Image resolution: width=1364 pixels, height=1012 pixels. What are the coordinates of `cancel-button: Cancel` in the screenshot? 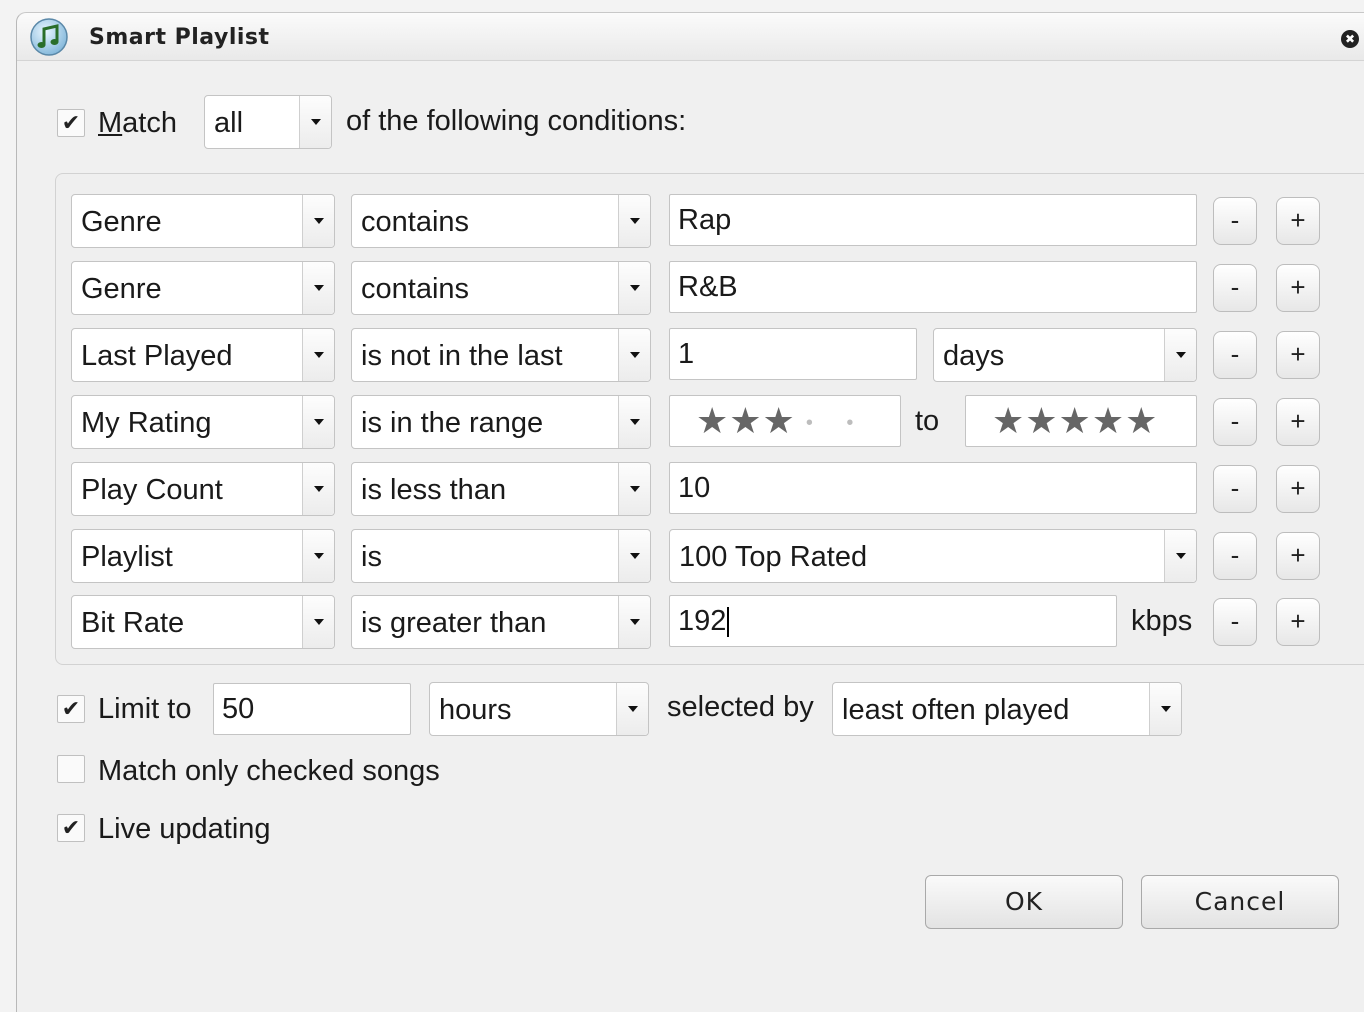 It's located at (1240, 902).